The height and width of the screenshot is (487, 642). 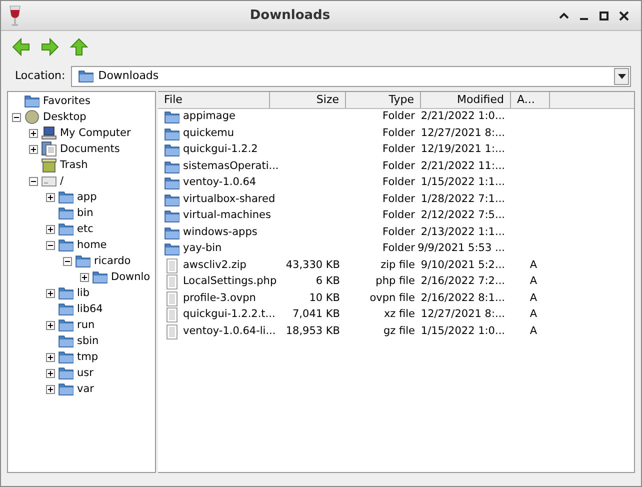 I want to click on table-cell: LocalSettings.php, so click(x=230, y=282).